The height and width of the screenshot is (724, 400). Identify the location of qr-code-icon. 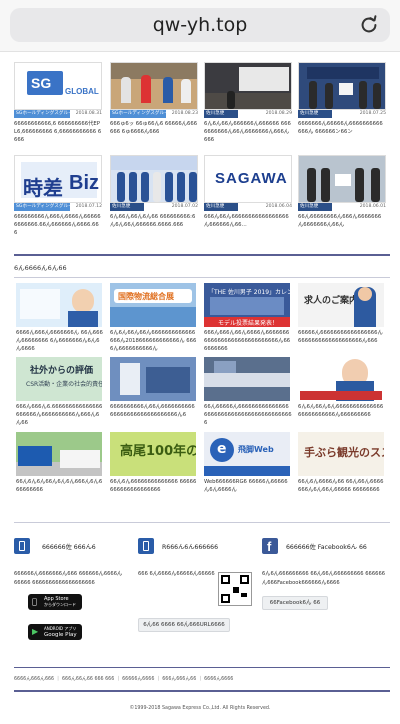
(235, 589).